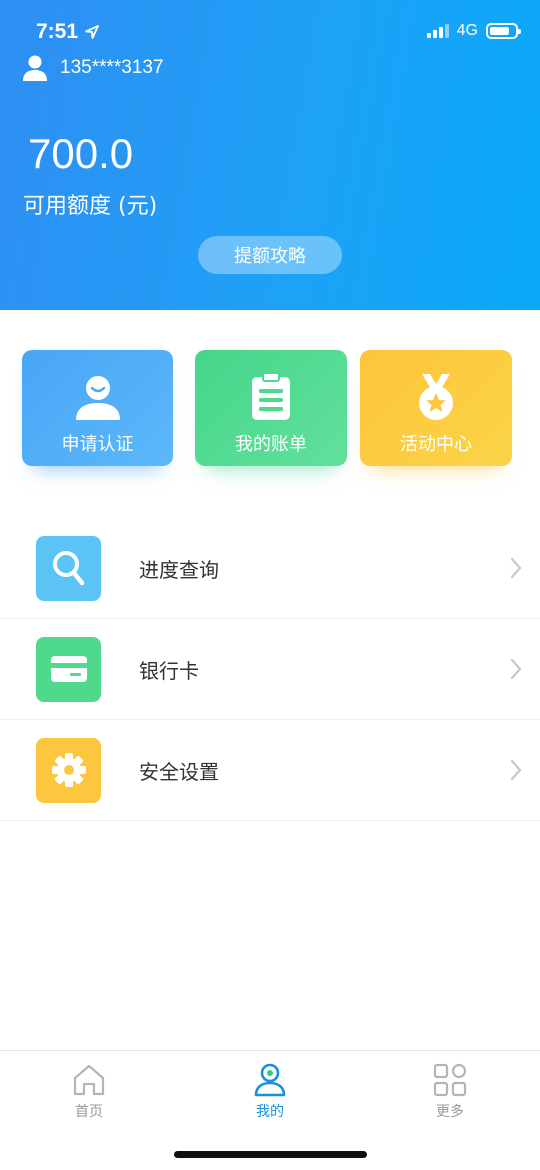  I want to click on nav-tab-more: 更多, so click(450, 1092).